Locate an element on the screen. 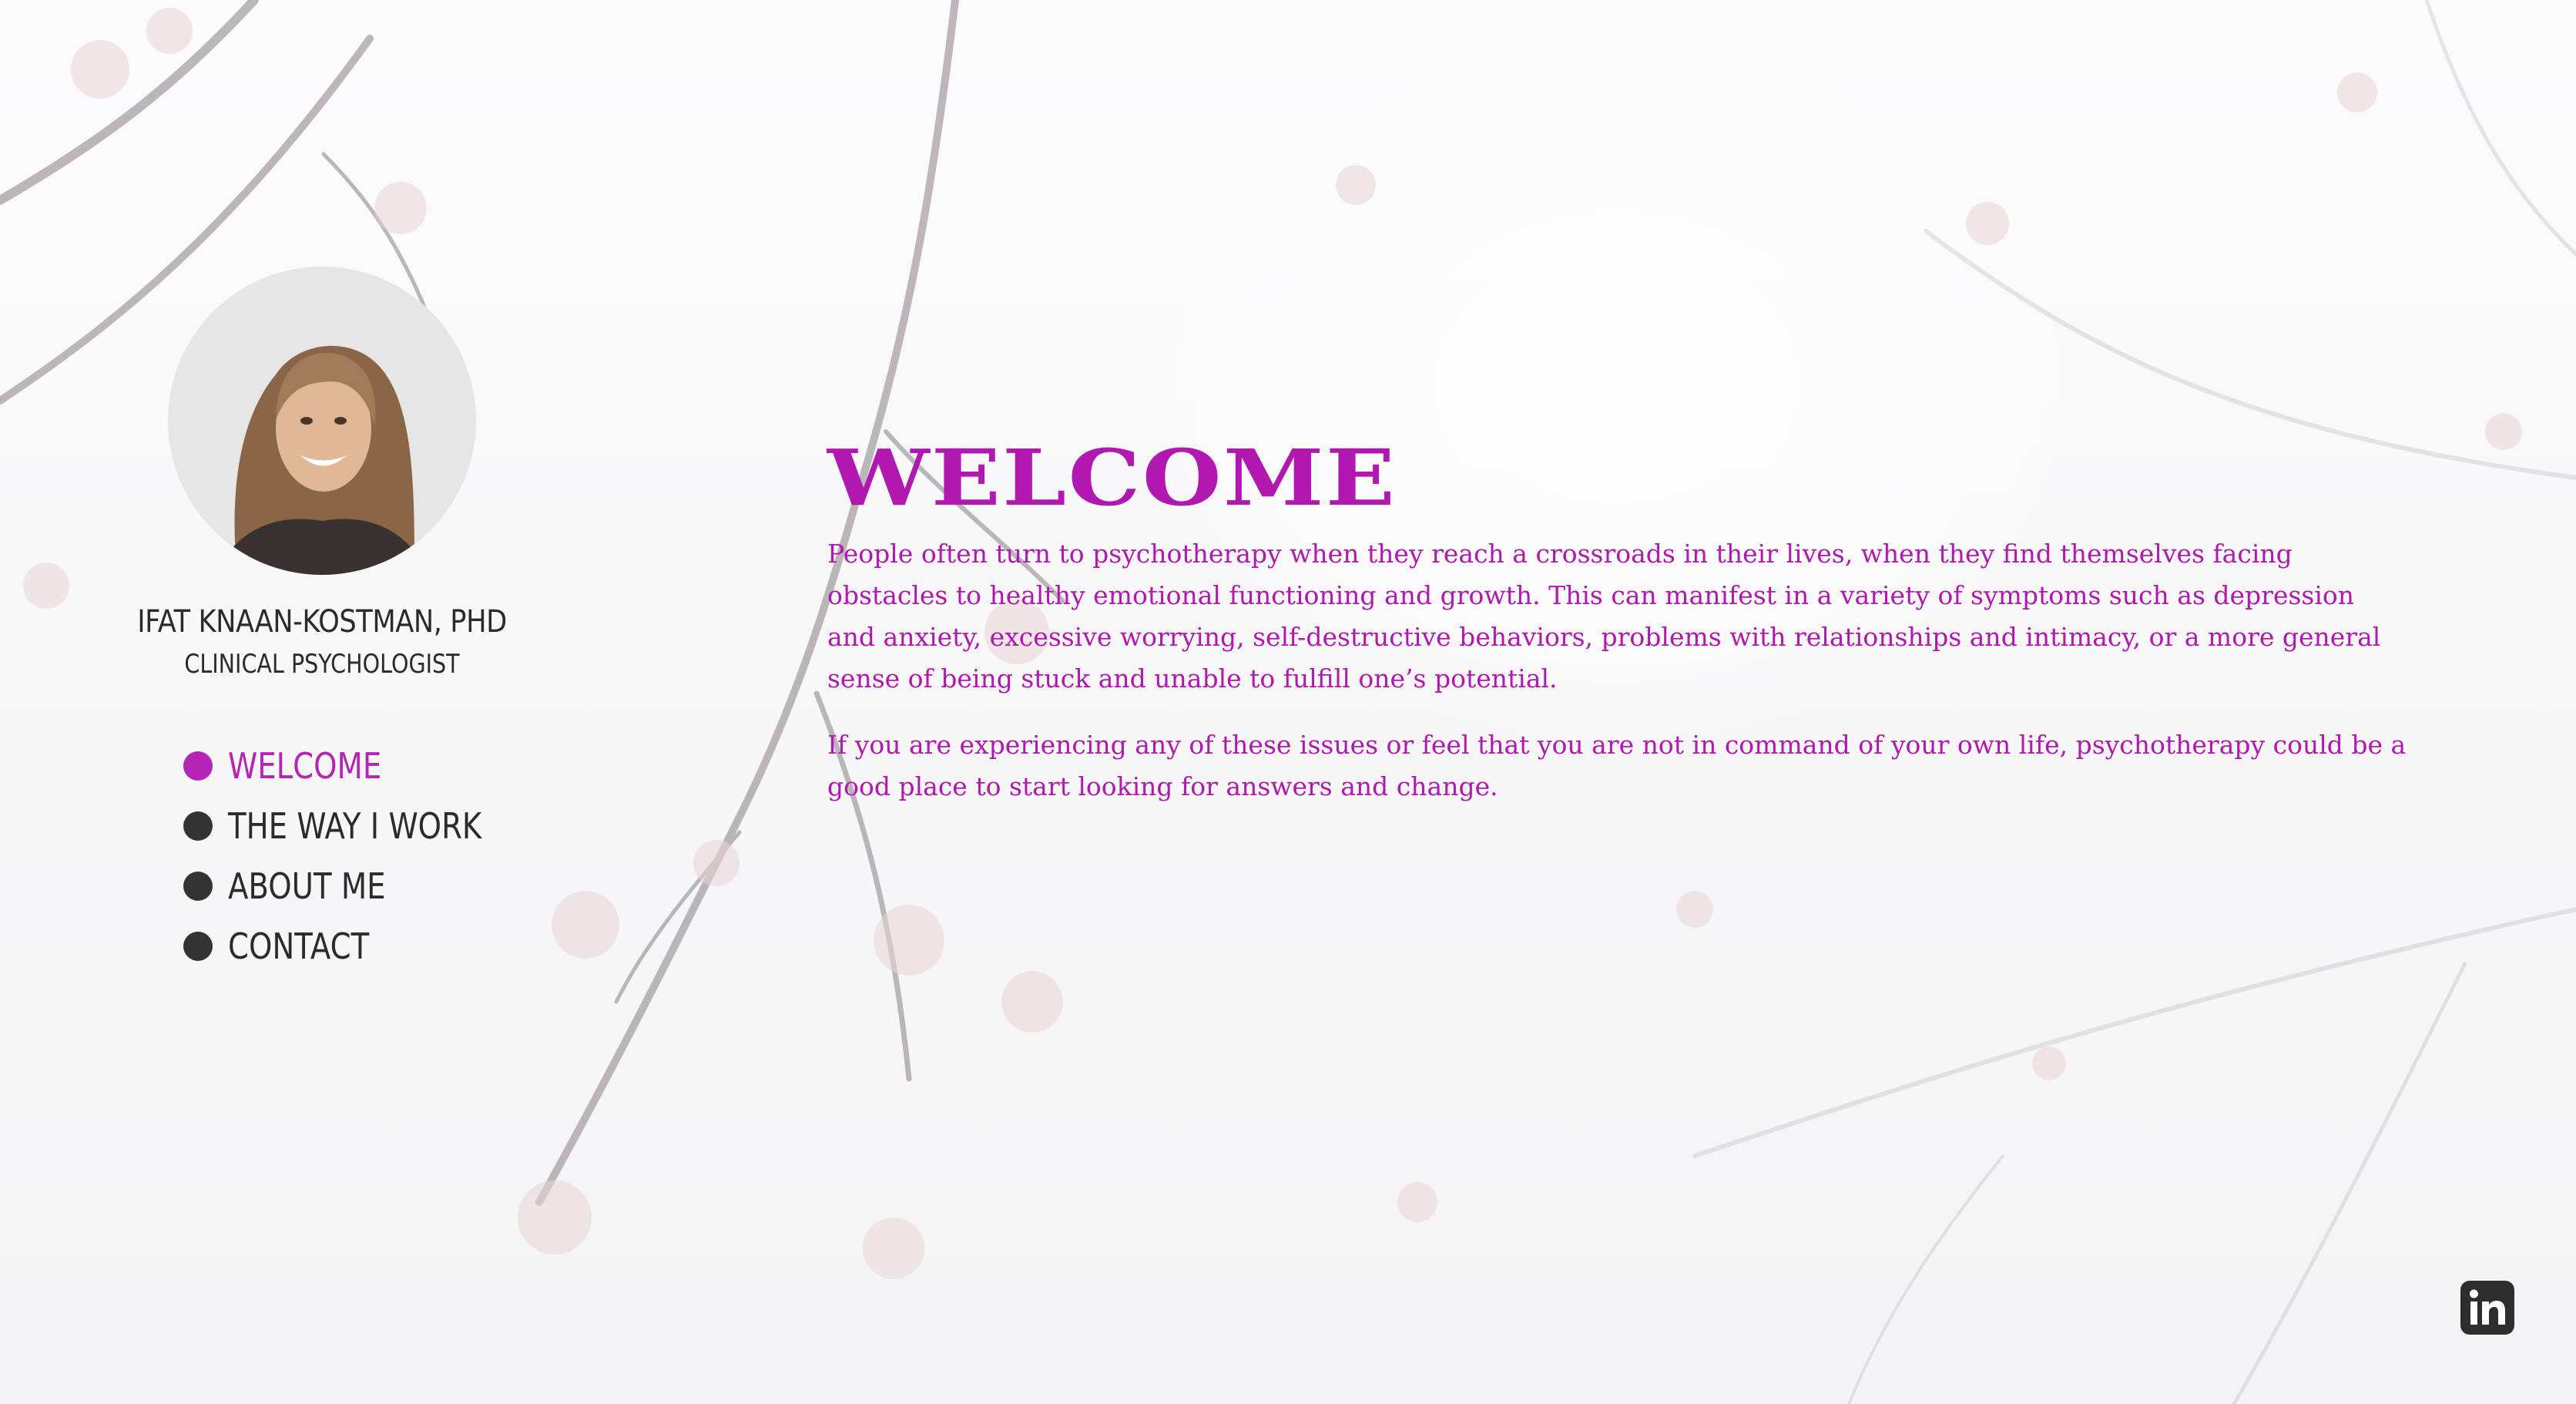  nav-item-label: THE WAY I WORK is located at coordinates (355, 826).